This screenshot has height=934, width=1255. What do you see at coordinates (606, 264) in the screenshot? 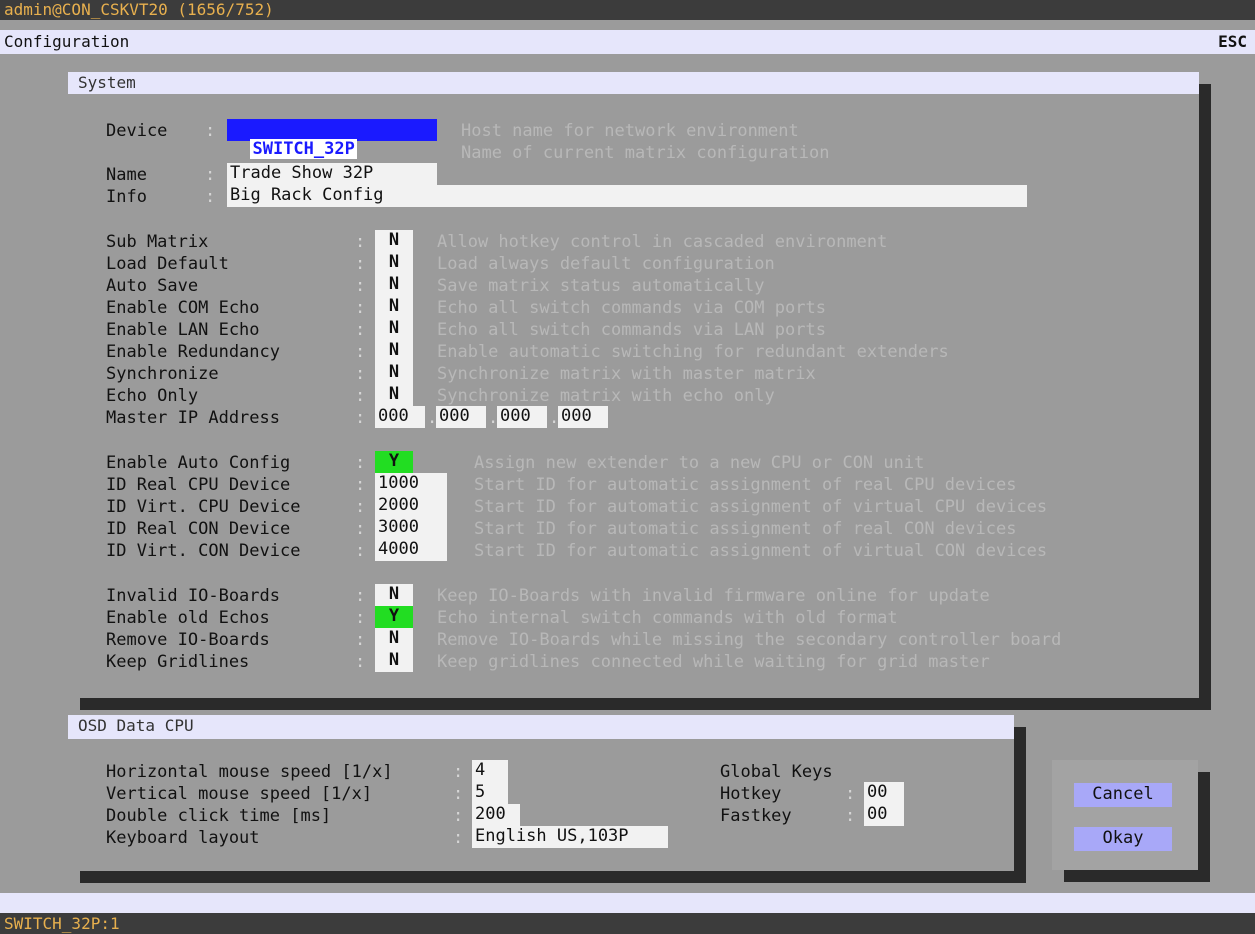
I see `flag-help: Load always default configuration` at bounding box center [606, 264].